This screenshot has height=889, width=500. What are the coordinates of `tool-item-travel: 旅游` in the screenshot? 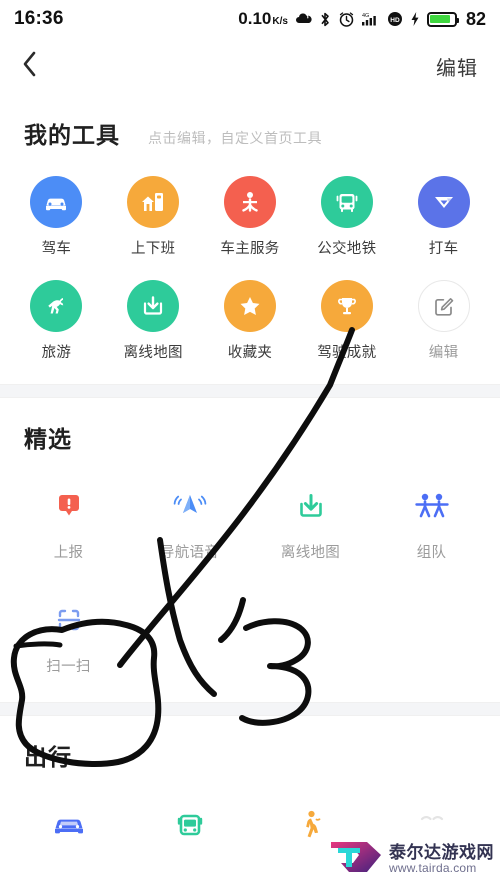 It's located at (56, 322).